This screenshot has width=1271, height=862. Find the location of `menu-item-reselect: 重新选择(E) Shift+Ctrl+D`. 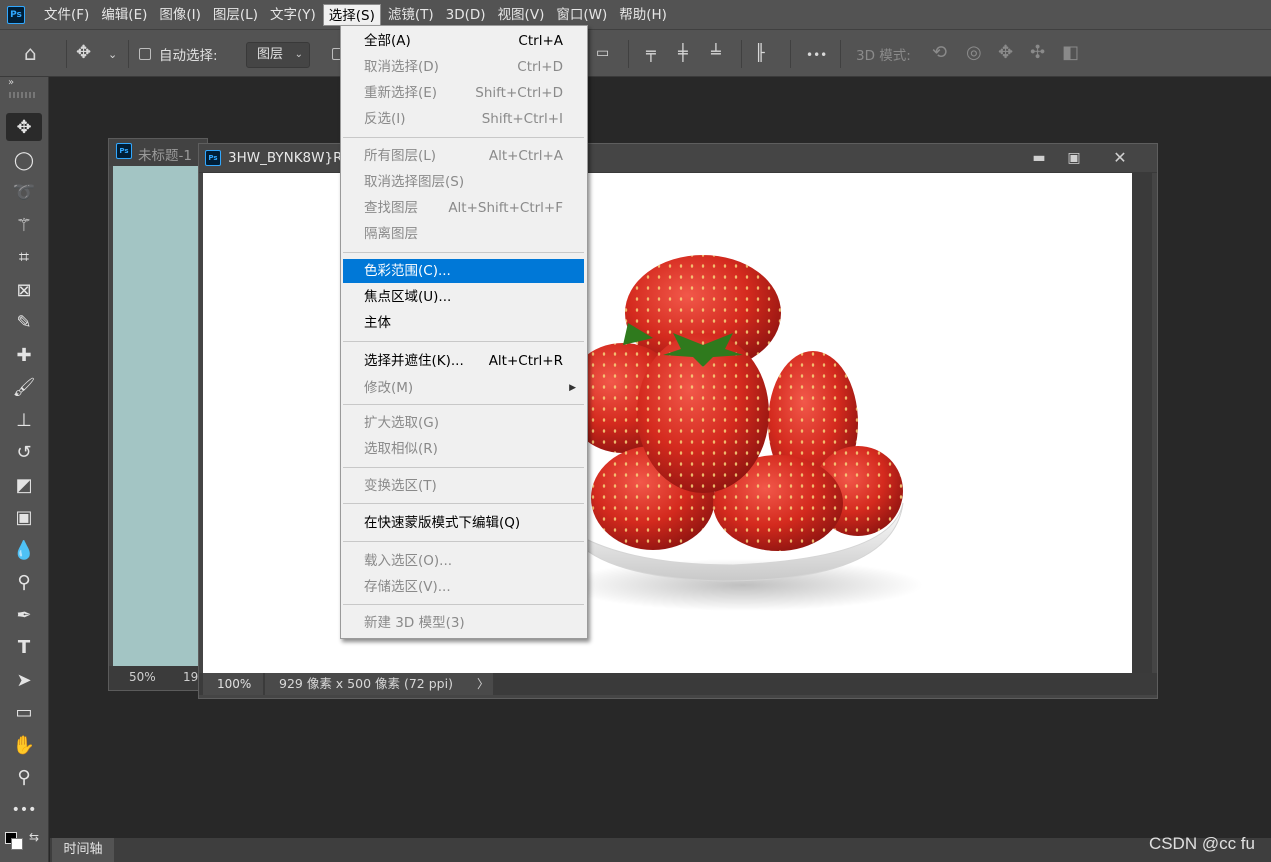

menu-item-reselect: 重新选择(E) Shift+Ctrl+D is located at coordinates (463, 93).